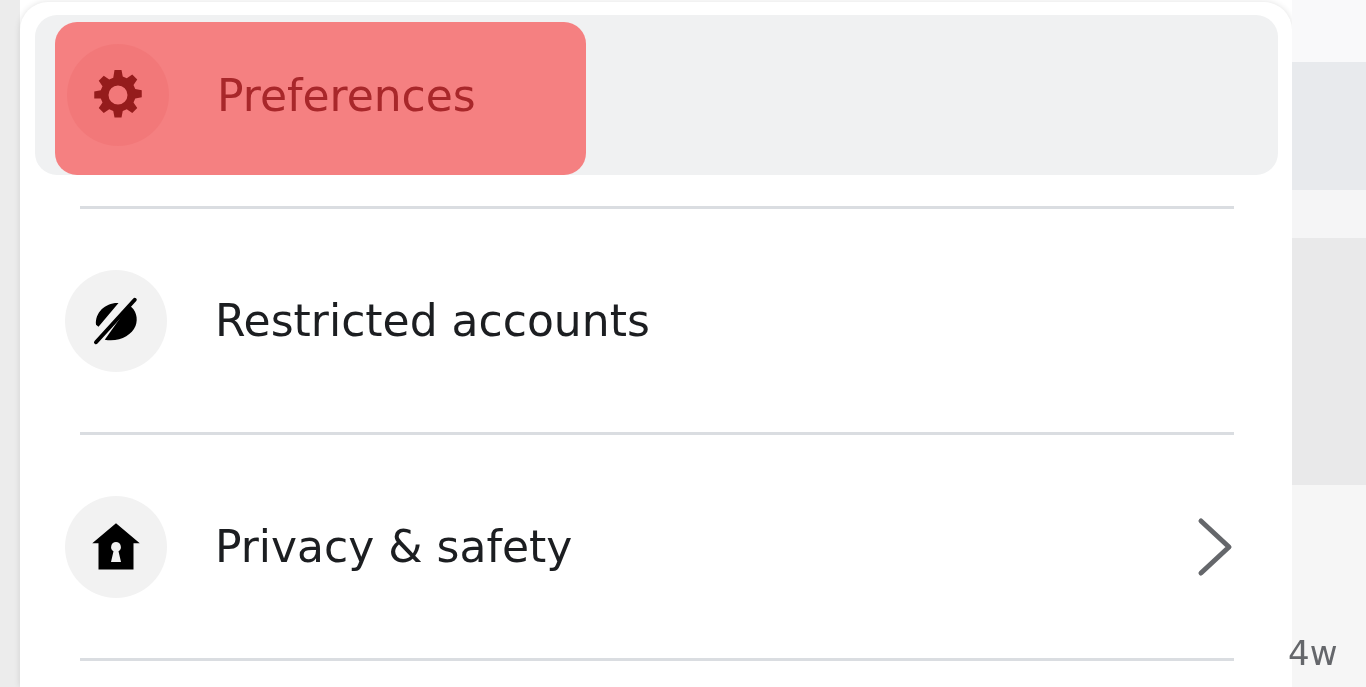  Describe the element at coordinates (346, 95) in the screenshot. I see `menu-item-label: Preferences` at that location.